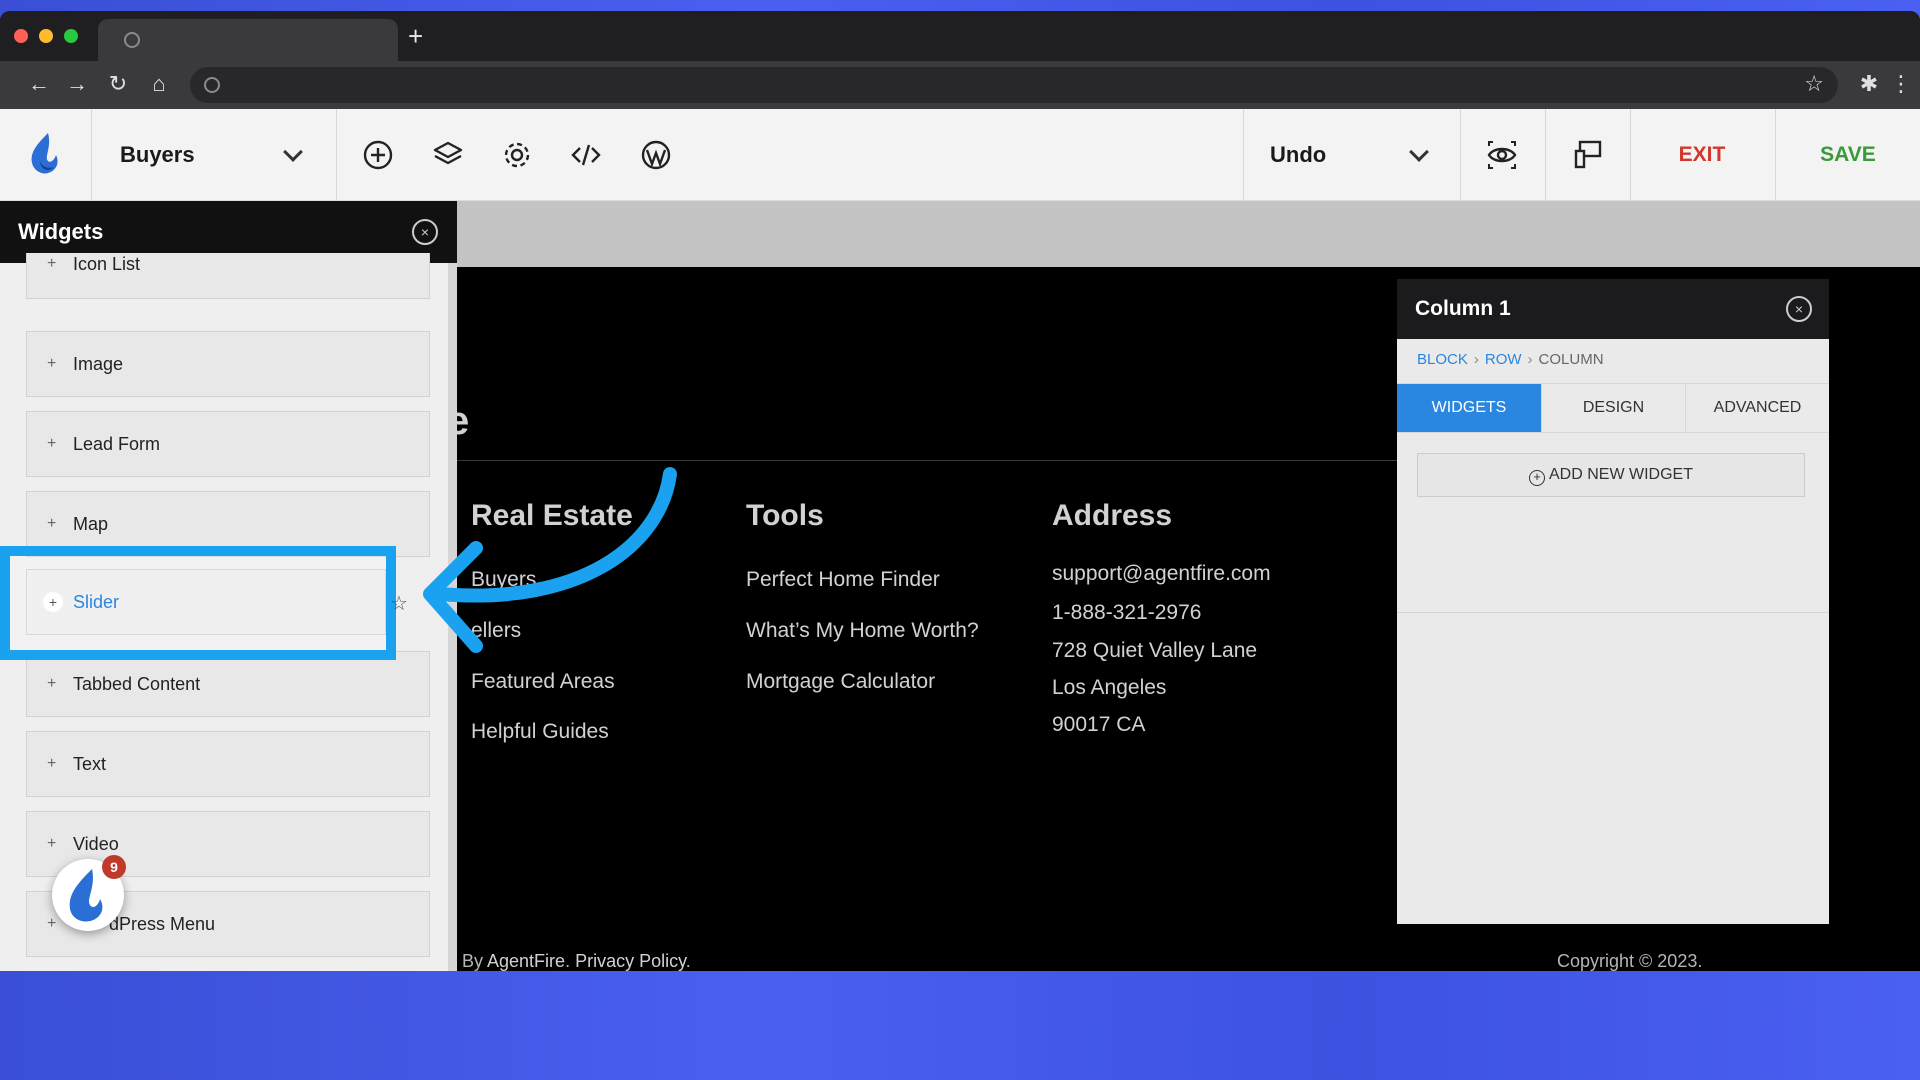 The width and height of the screenshot is (1920, 1080). I want to click on page-select: Buyers, so click(157, 155).